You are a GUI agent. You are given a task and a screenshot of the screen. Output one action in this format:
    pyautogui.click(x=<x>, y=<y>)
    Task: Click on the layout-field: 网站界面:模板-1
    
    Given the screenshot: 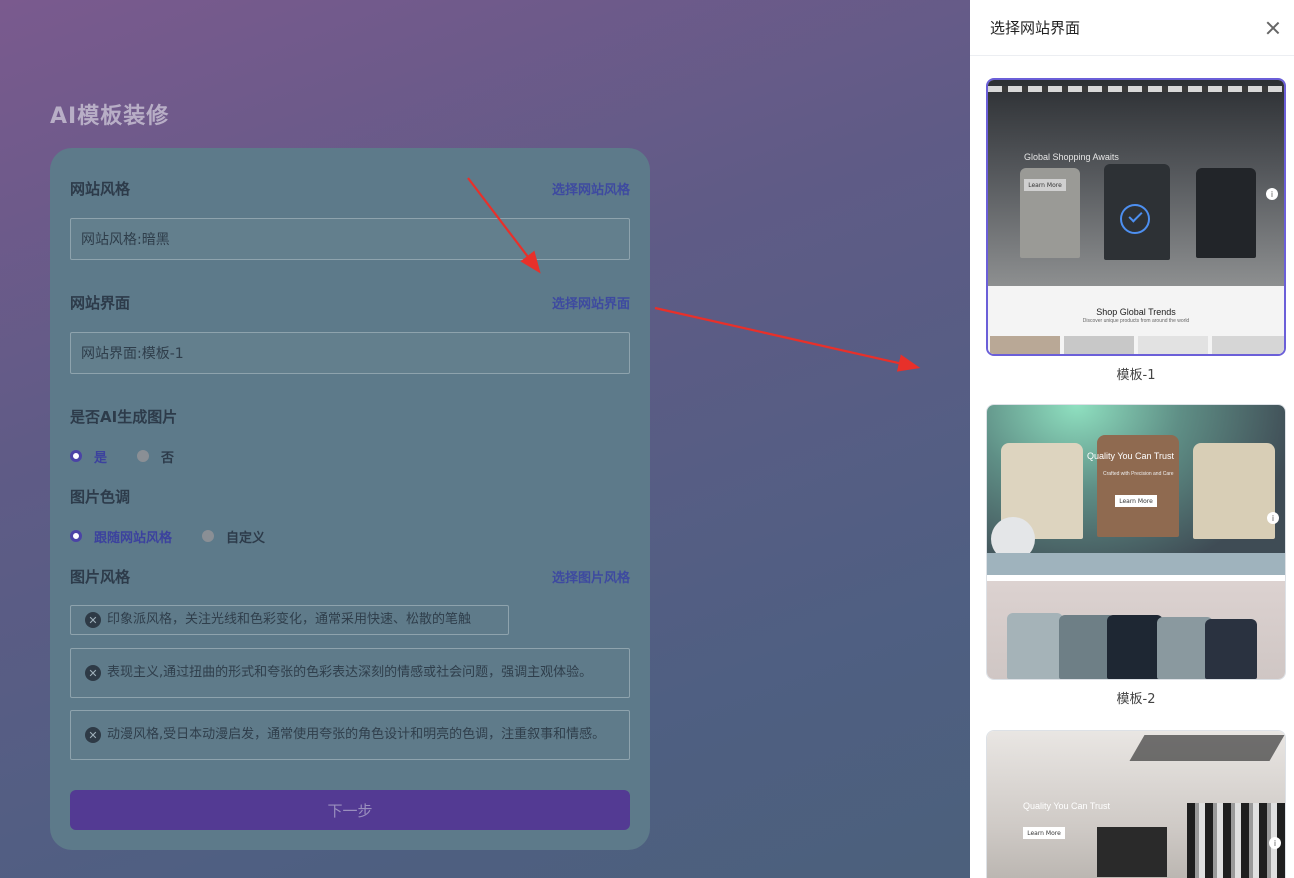 What is the action you would take?
    pyautogui.click(x=350, y=353)
    